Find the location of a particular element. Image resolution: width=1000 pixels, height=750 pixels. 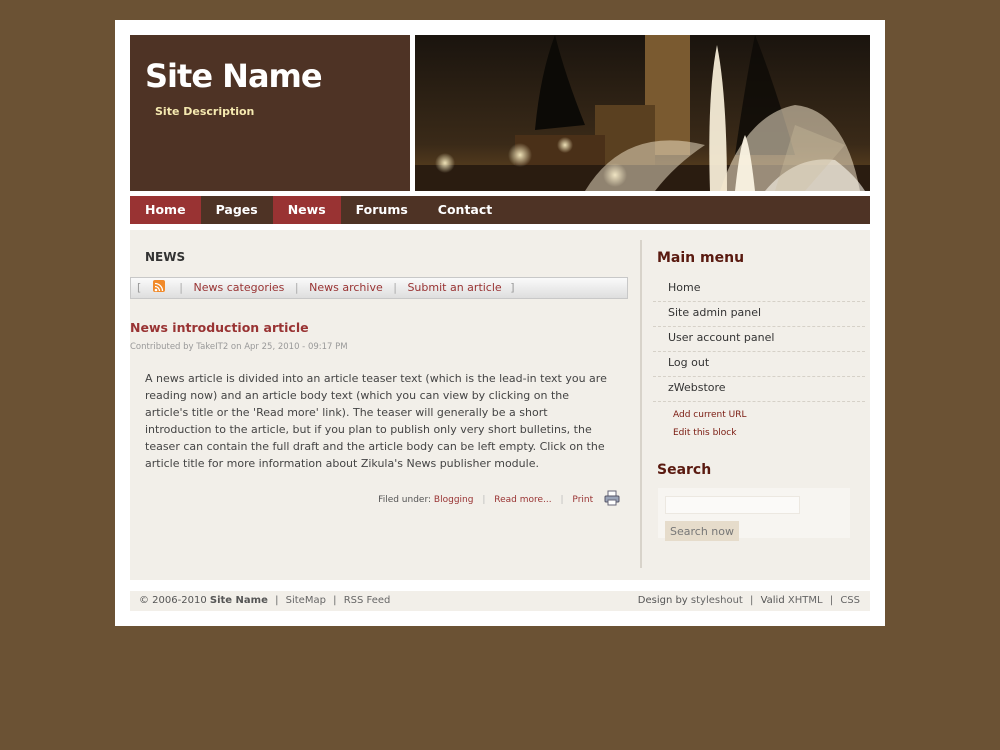

menu-item-log-out: Log out is located at coordinates (759, 364).